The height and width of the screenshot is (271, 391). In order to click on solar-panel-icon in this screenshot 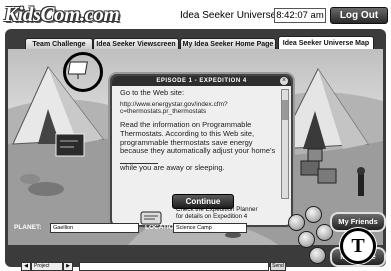, I will do `click(80, 69)`.